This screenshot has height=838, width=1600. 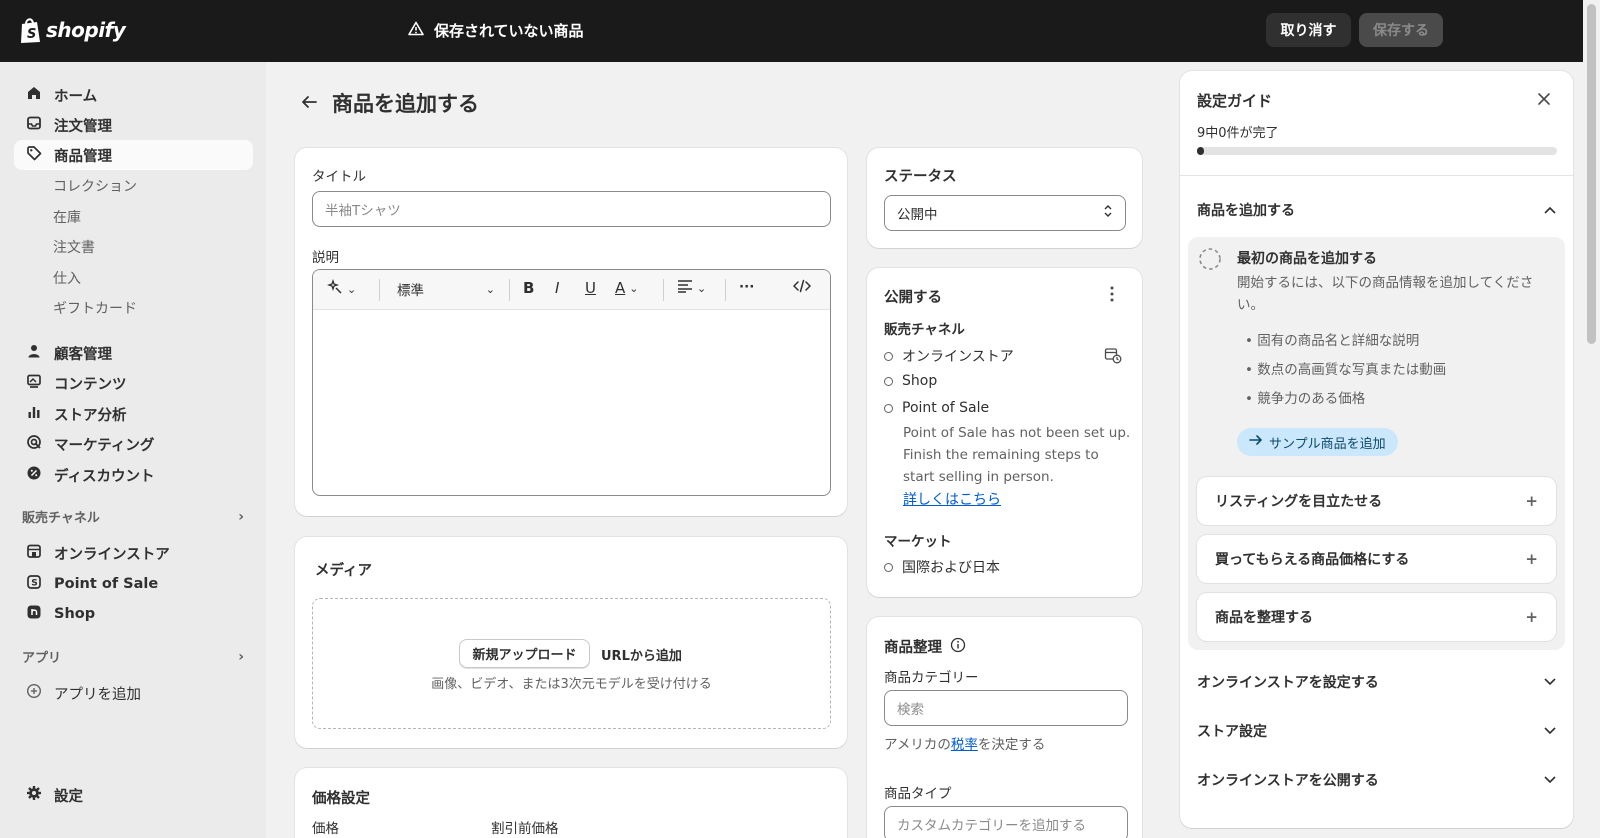 What do you see at coordinates (1246, 211) in the screenshot?
I see `guide-section-title: 商品を追加する` at bounding box center [1246, 211].